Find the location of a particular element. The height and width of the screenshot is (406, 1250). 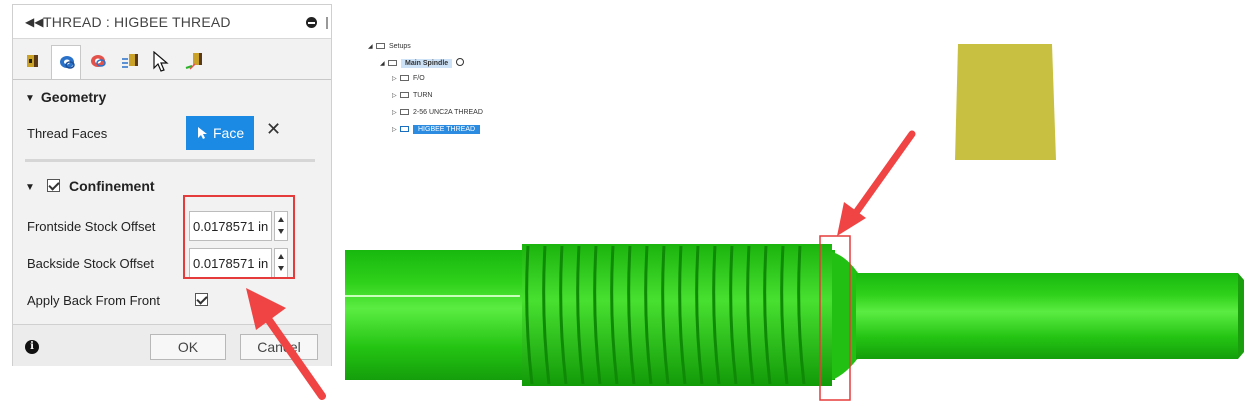

thread-region is located at coordinates (677, 315).